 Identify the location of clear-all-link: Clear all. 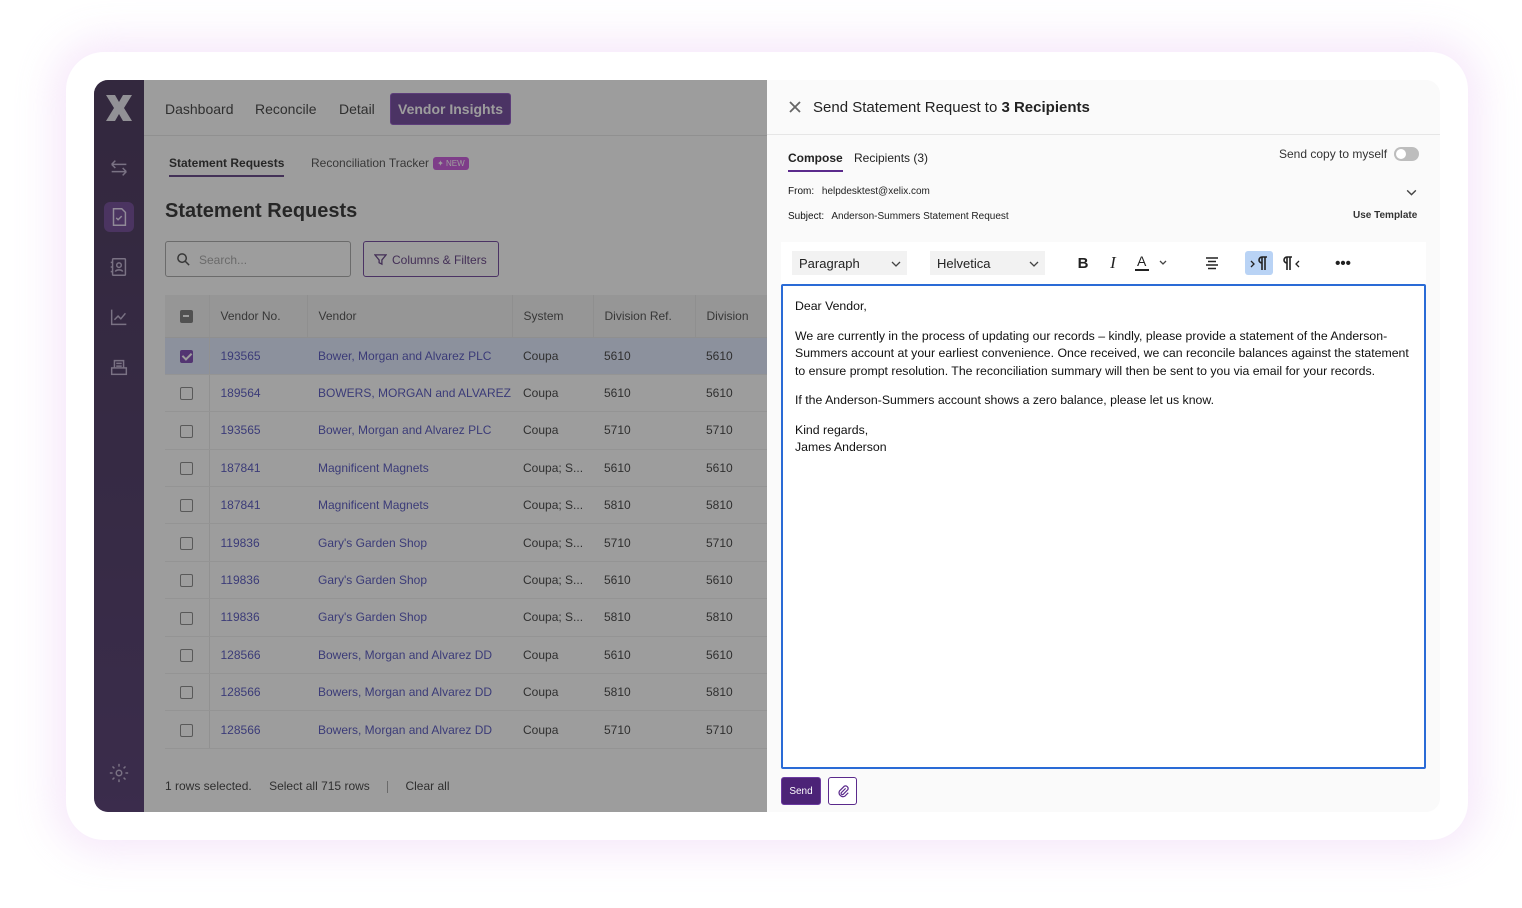
(427, 786).